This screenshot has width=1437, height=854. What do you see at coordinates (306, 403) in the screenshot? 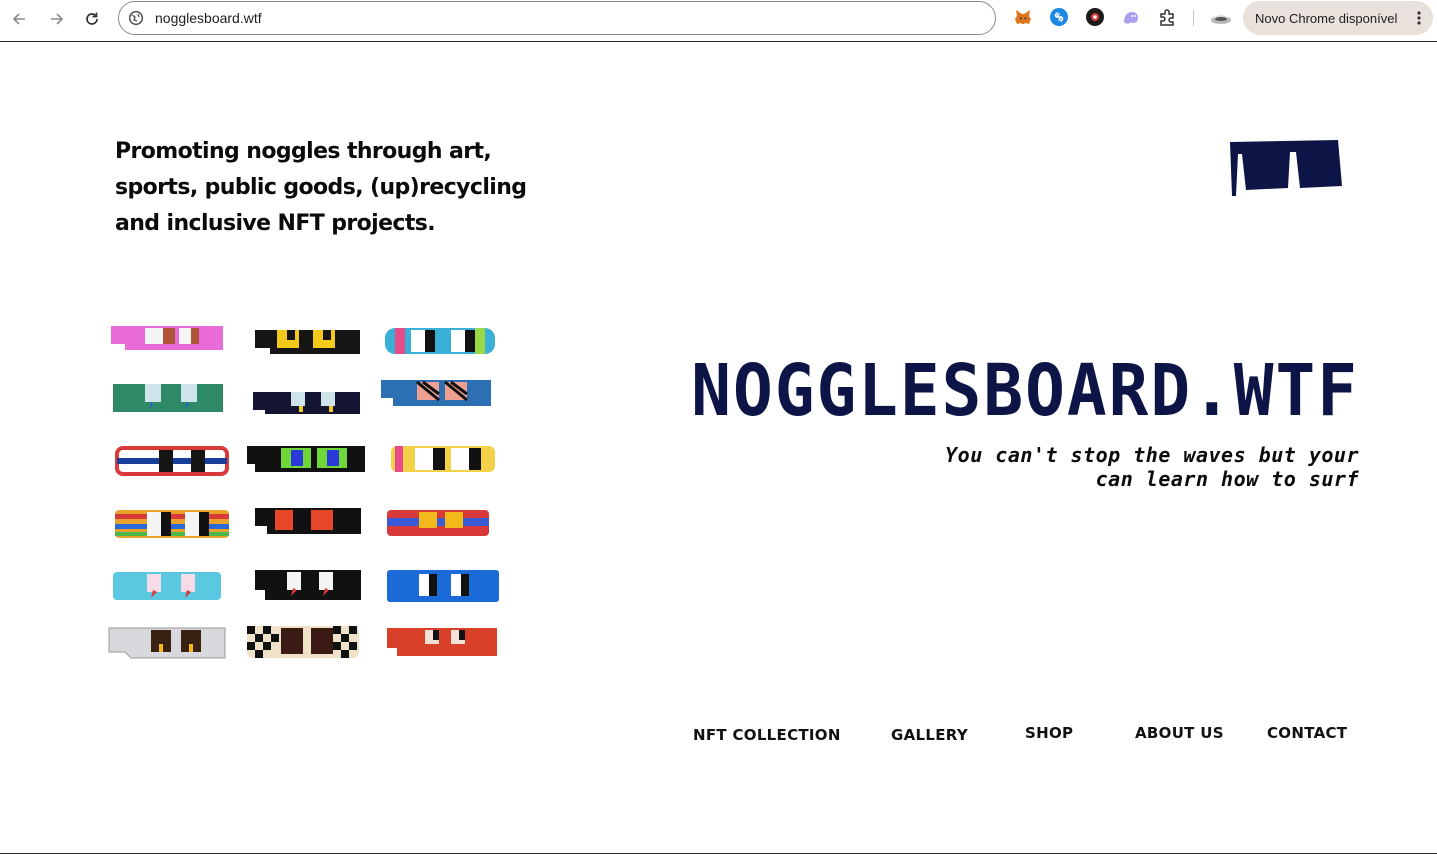
I see `board-dark-navy` at bounding box center [306, 403].